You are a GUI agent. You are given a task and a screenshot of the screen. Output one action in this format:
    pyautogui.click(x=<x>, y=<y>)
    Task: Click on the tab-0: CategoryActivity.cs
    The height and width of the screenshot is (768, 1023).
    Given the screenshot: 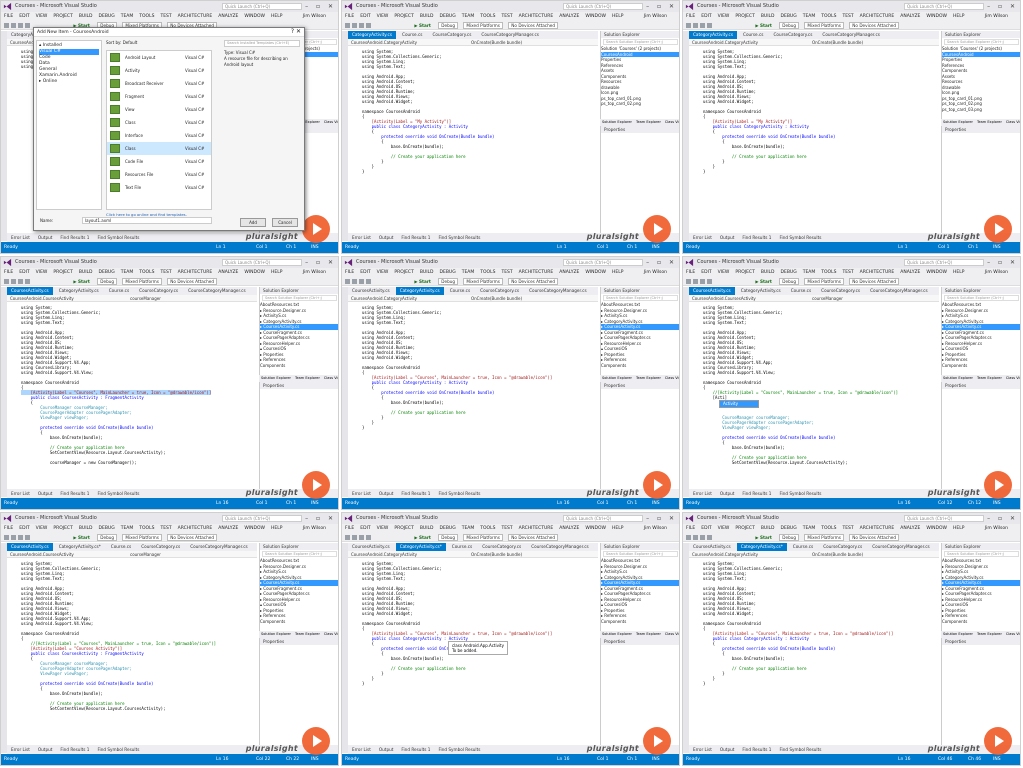 What is the action you would take?
    pyautogui.click(x=372, y=35)
    